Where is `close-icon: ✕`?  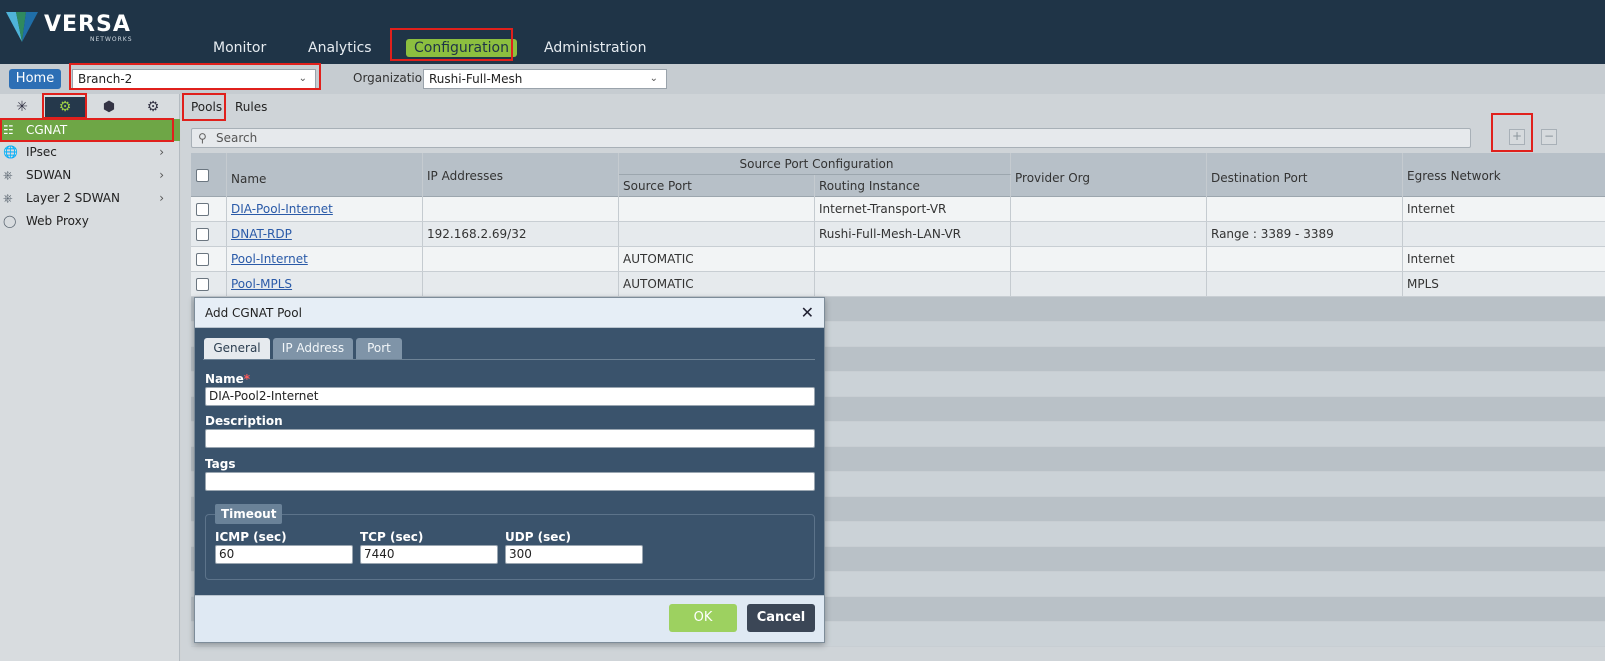 close-icon: ✕ is located at coordinates (807, 312).